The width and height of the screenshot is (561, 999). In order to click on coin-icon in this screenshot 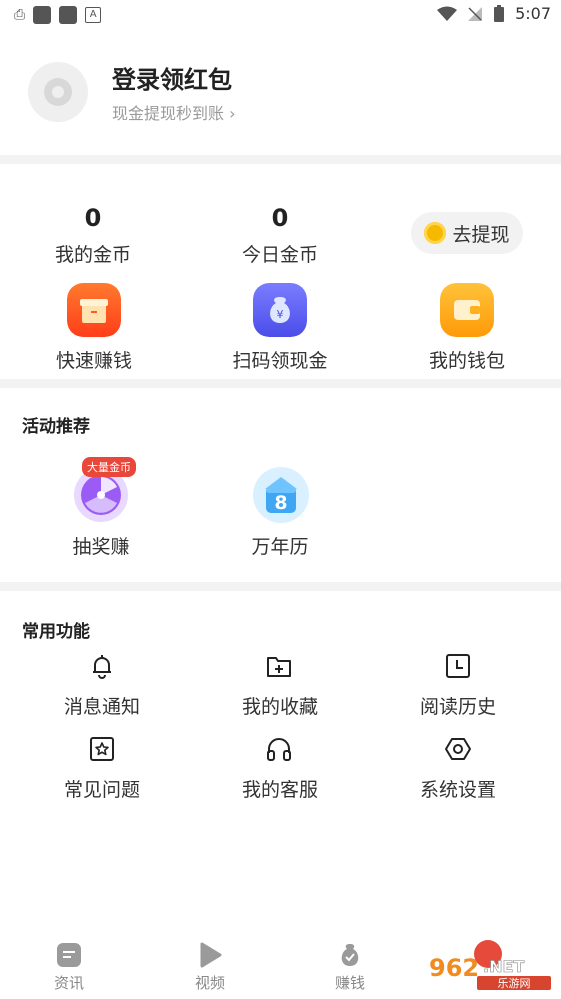, I will do `click(435, 233)`.